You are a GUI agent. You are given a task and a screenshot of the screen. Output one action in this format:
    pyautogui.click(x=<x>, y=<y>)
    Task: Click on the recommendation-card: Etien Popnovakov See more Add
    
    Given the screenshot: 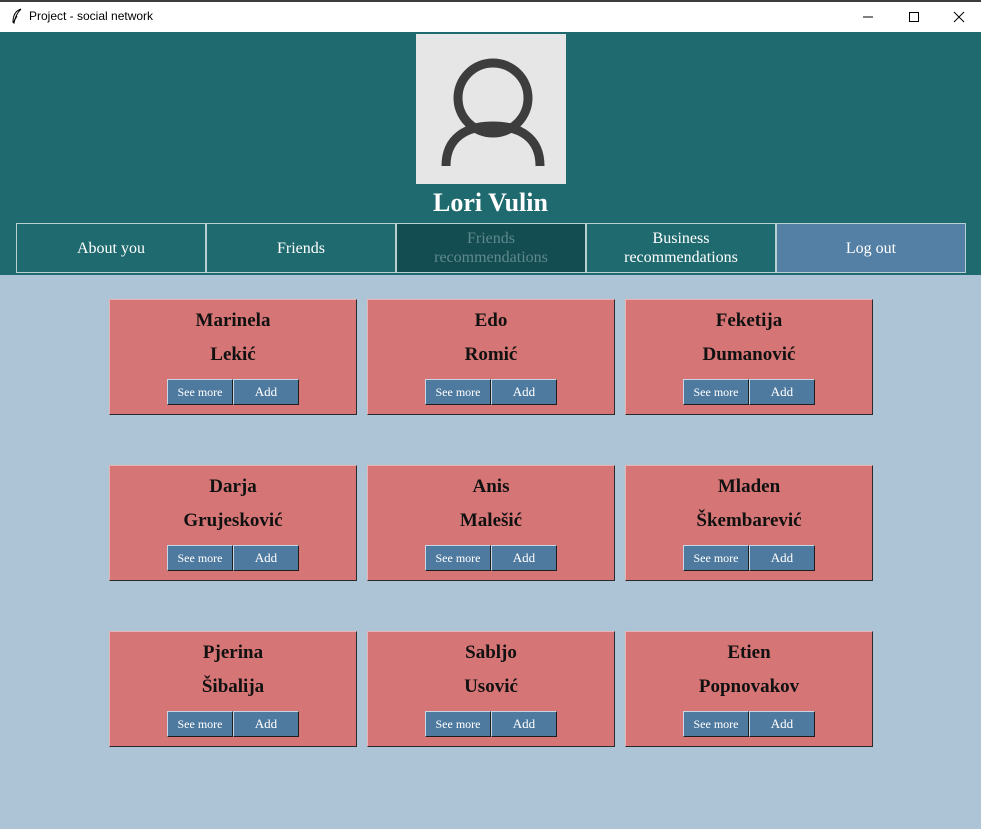 What is the action you would take?
    pyautogui.click(x=749, y=689)
    